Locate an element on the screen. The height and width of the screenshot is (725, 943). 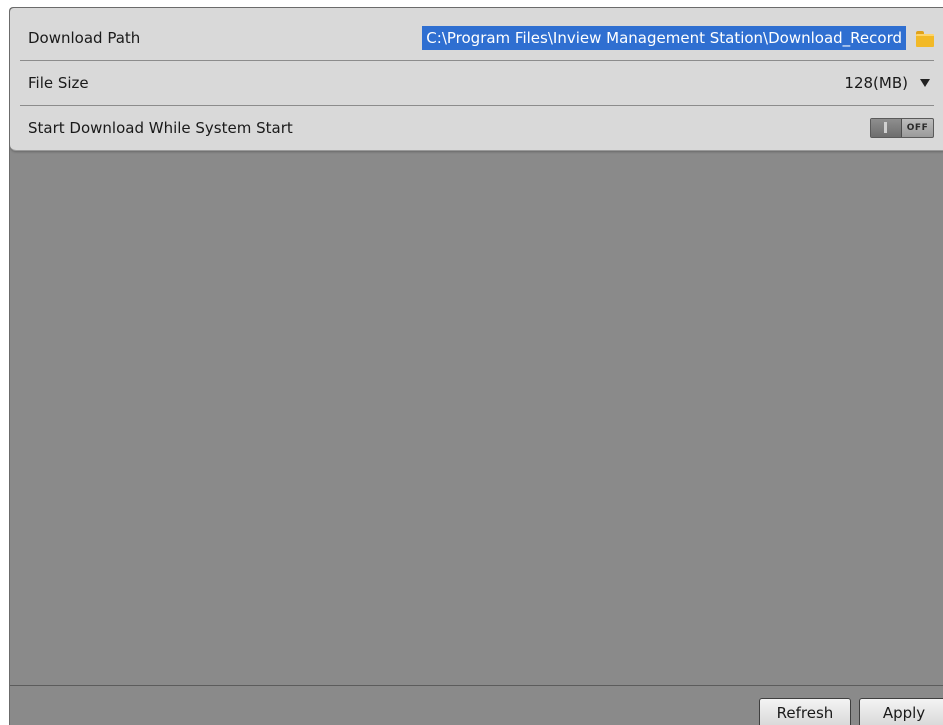
download-path-label: Download Path is located at coordinates (84, 38).